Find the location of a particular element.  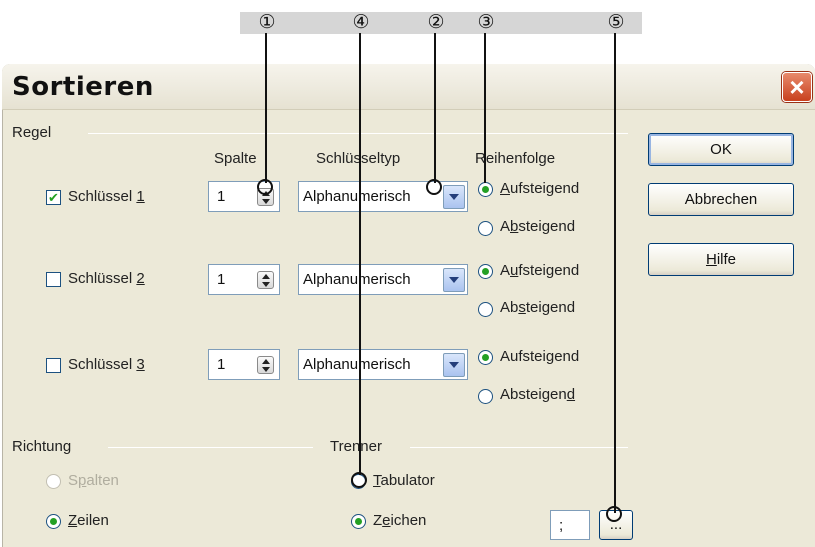

key-1-label: Schlüssel 1 is located at coordinates (106, 196).